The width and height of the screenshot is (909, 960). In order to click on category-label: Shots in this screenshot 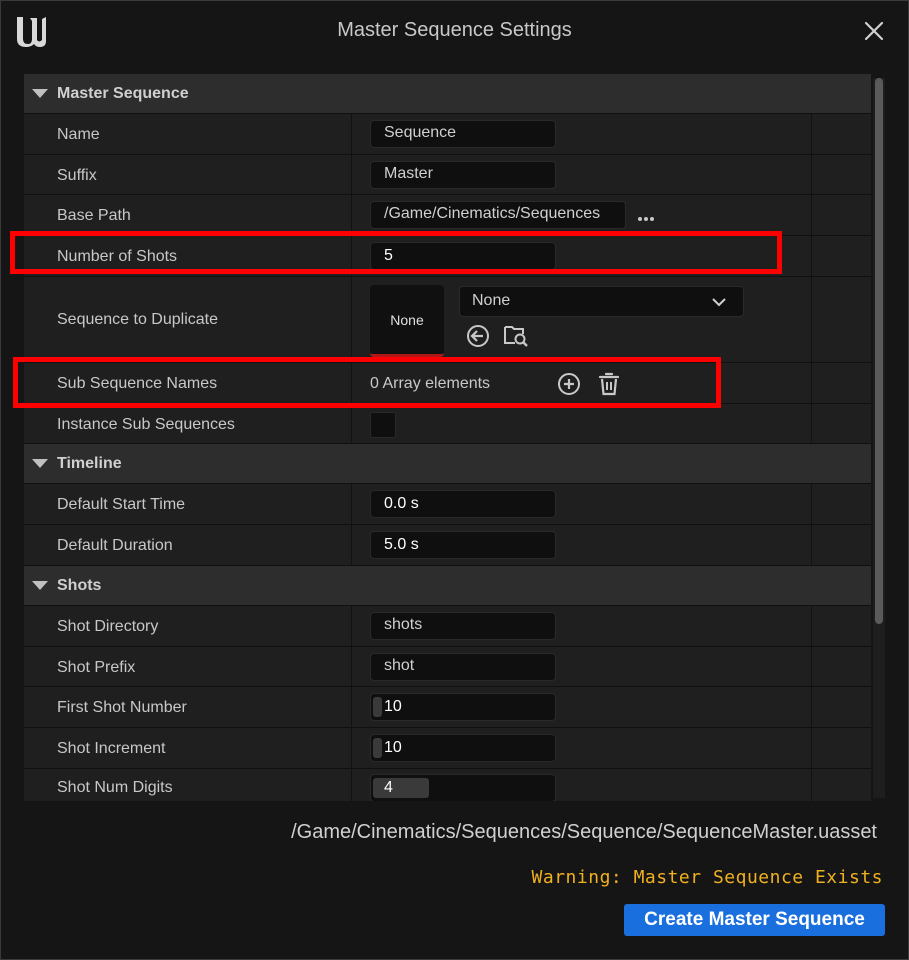, I will do `click(79, 585)`.